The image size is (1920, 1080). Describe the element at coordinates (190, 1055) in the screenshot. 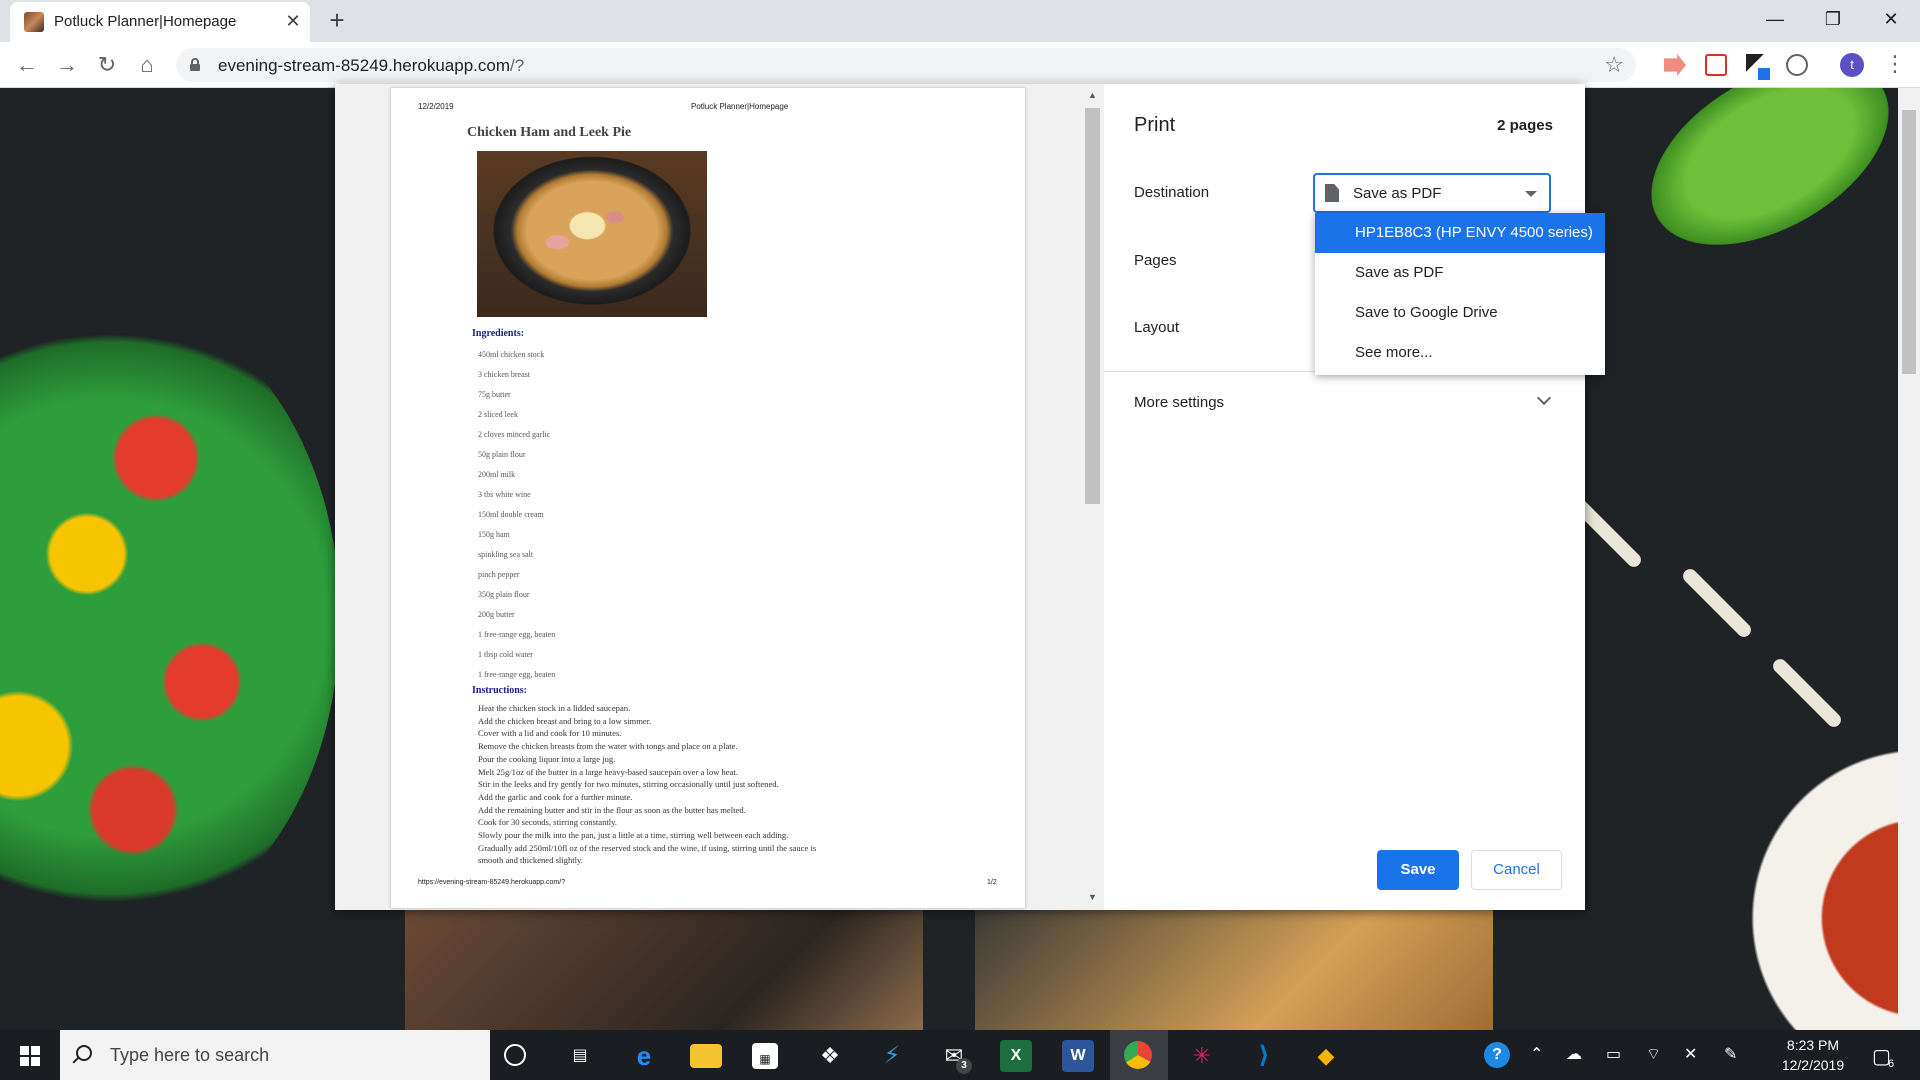

I see `search-placeholder: Type here to search` at that location.